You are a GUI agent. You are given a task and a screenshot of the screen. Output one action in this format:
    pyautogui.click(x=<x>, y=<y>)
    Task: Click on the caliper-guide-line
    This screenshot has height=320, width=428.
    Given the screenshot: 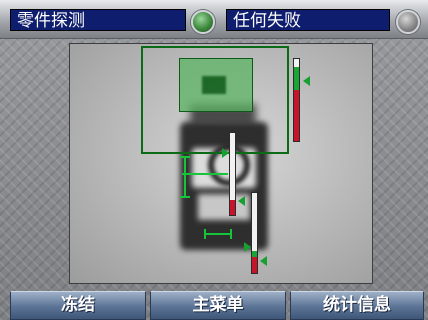 What is the action you would take?
    pyautogui.click(x=205, y=174)
    